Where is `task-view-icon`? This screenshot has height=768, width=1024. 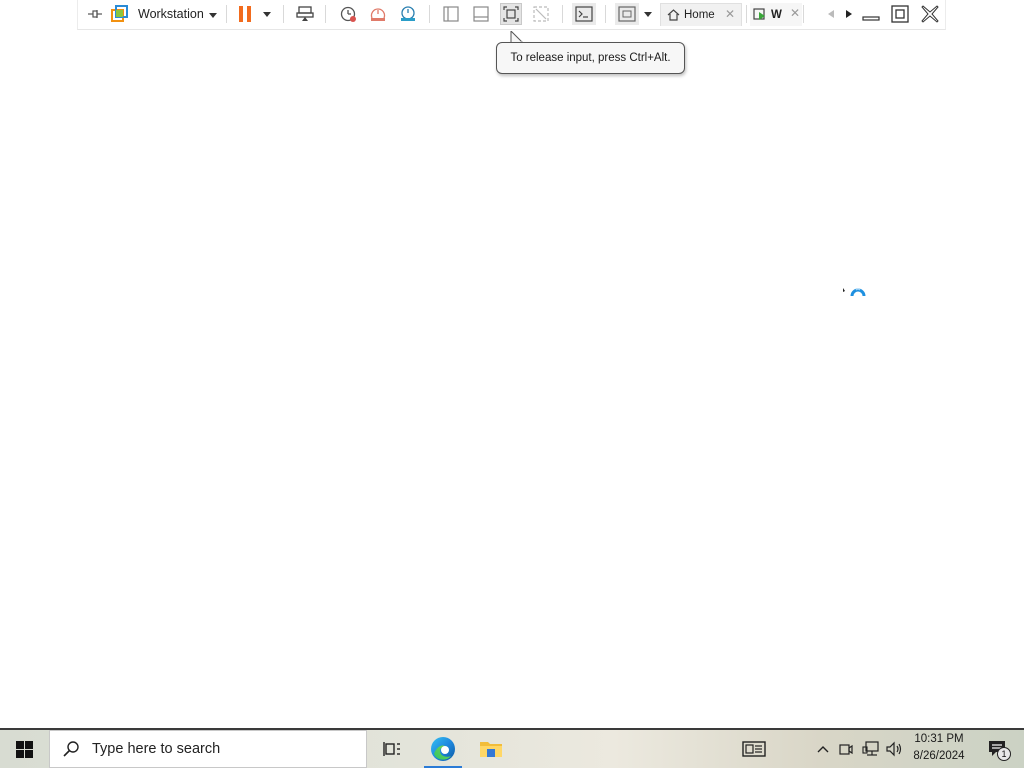 task-view-icon is located at coordinates (392, 749).